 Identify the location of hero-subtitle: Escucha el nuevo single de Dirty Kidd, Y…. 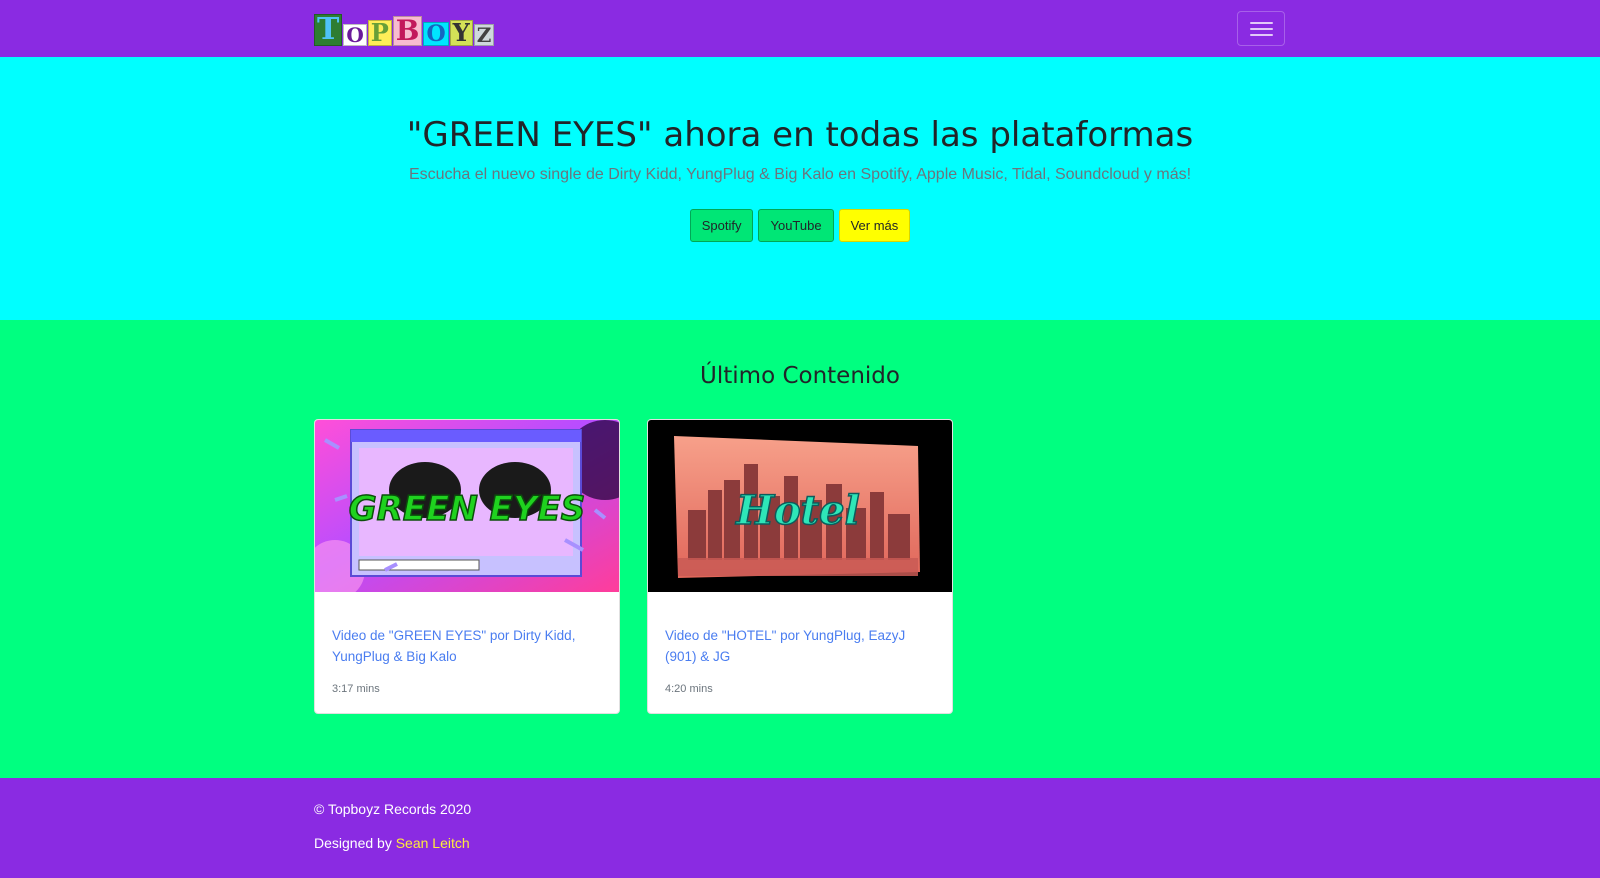
(800, 174).